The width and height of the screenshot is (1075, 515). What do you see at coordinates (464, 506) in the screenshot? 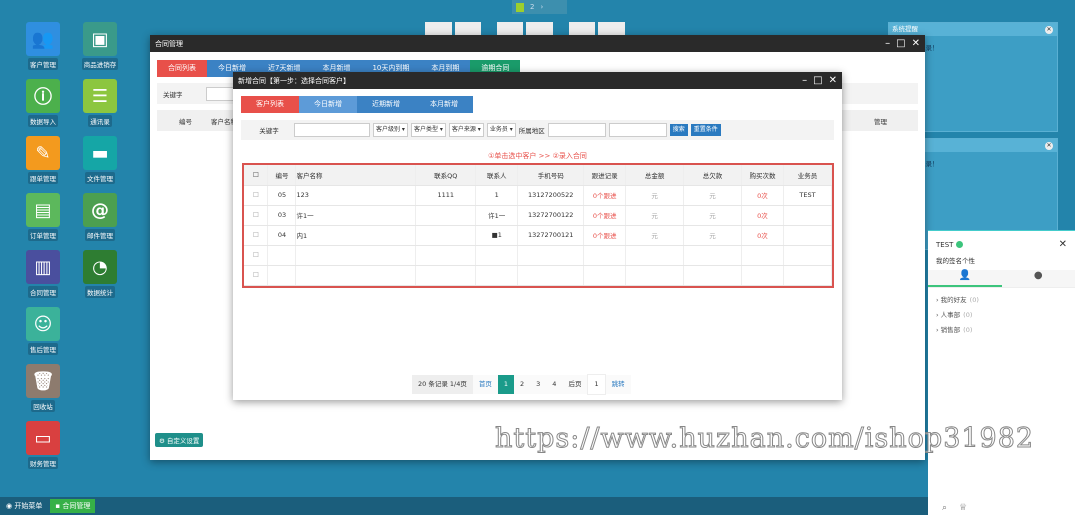
I see `taskbar: ◉ 开始菜单 ▪ 合同管理` at bounding box center [464, 506].